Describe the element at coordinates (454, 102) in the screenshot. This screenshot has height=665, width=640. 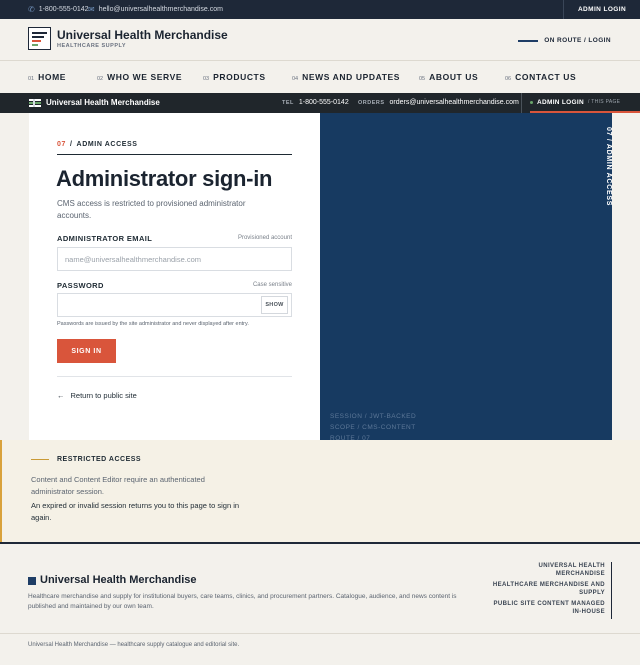
I see `orders-value: orders@universalhealthmerchandise.com` at that location.